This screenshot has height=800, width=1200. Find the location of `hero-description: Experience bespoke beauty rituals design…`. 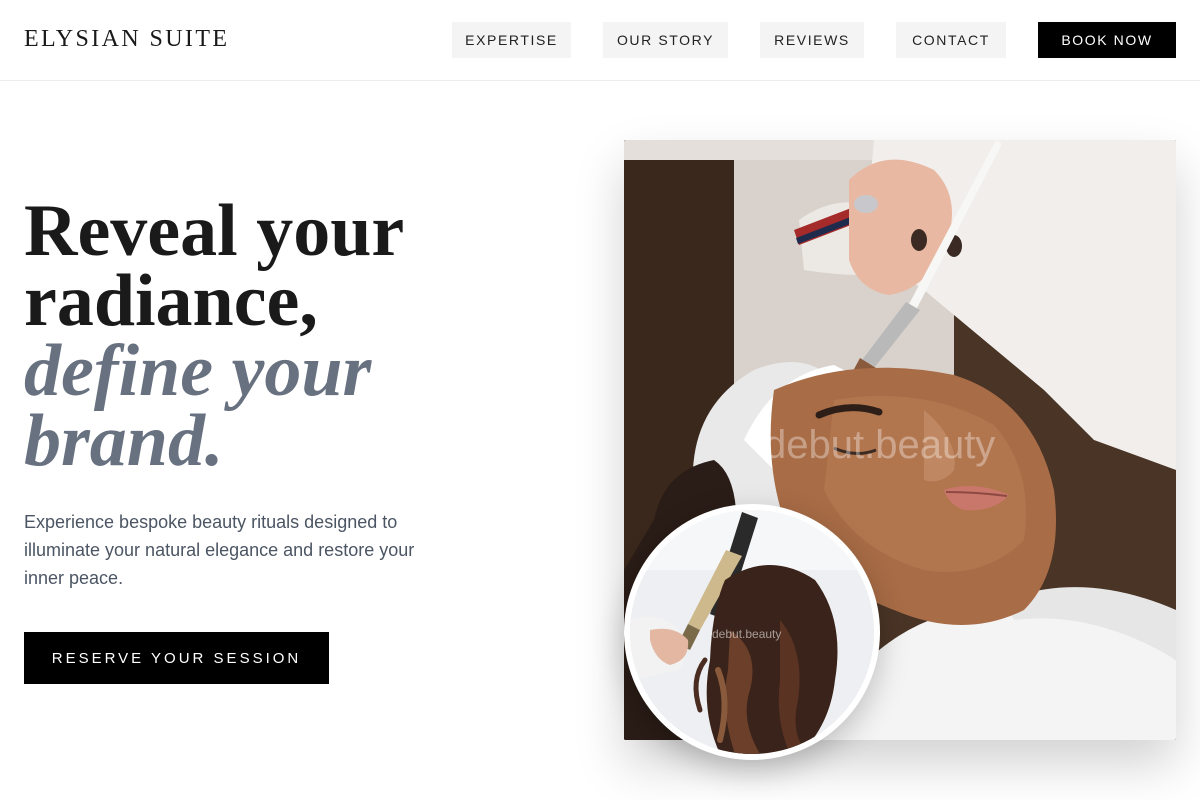

hero-description: Experience bespoke beauty rituals design… is located at coordinates (219, 550).